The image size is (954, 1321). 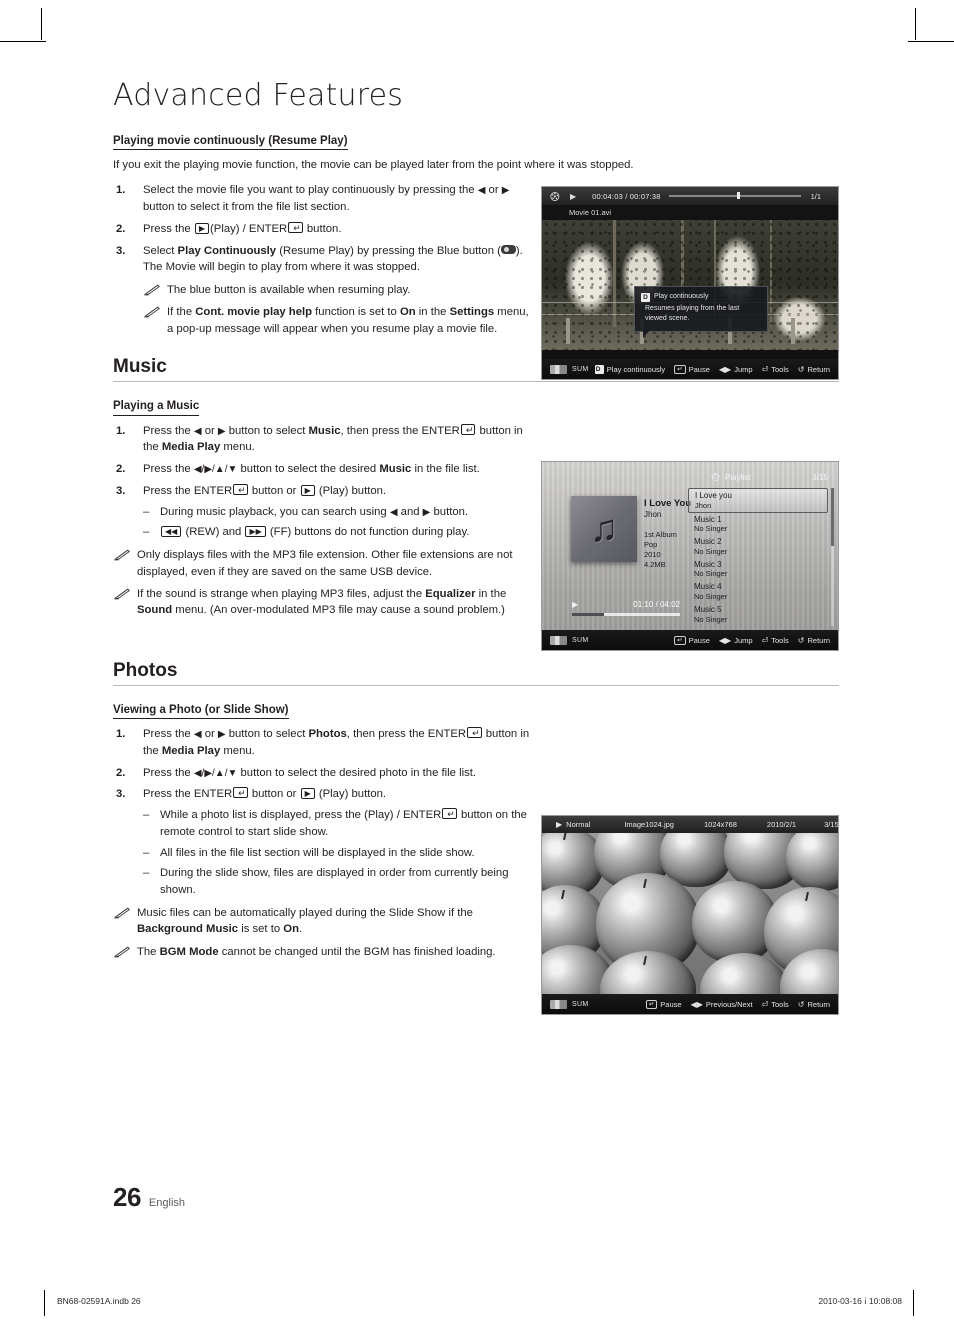 What do you see at coordinates (307, 490) in the screenshot?
I see `remote-key-icon: ▶` at bounding box center [307, 490].